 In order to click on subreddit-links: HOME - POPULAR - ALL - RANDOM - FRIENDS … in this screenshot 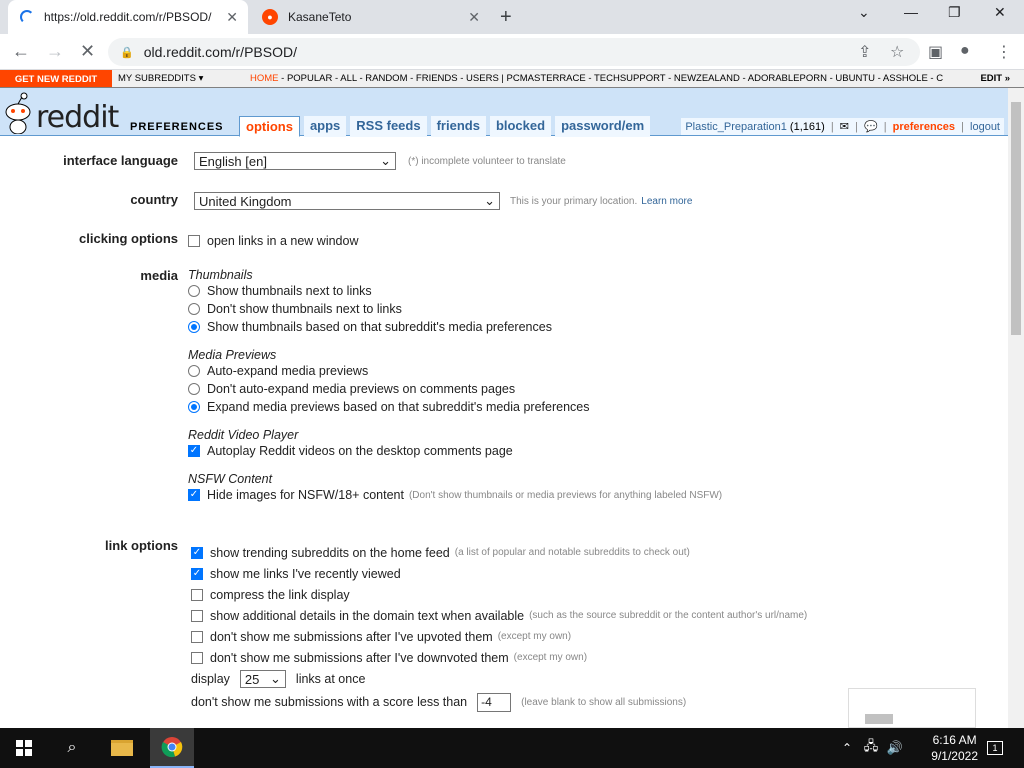, I will do `click(596, 78)`.